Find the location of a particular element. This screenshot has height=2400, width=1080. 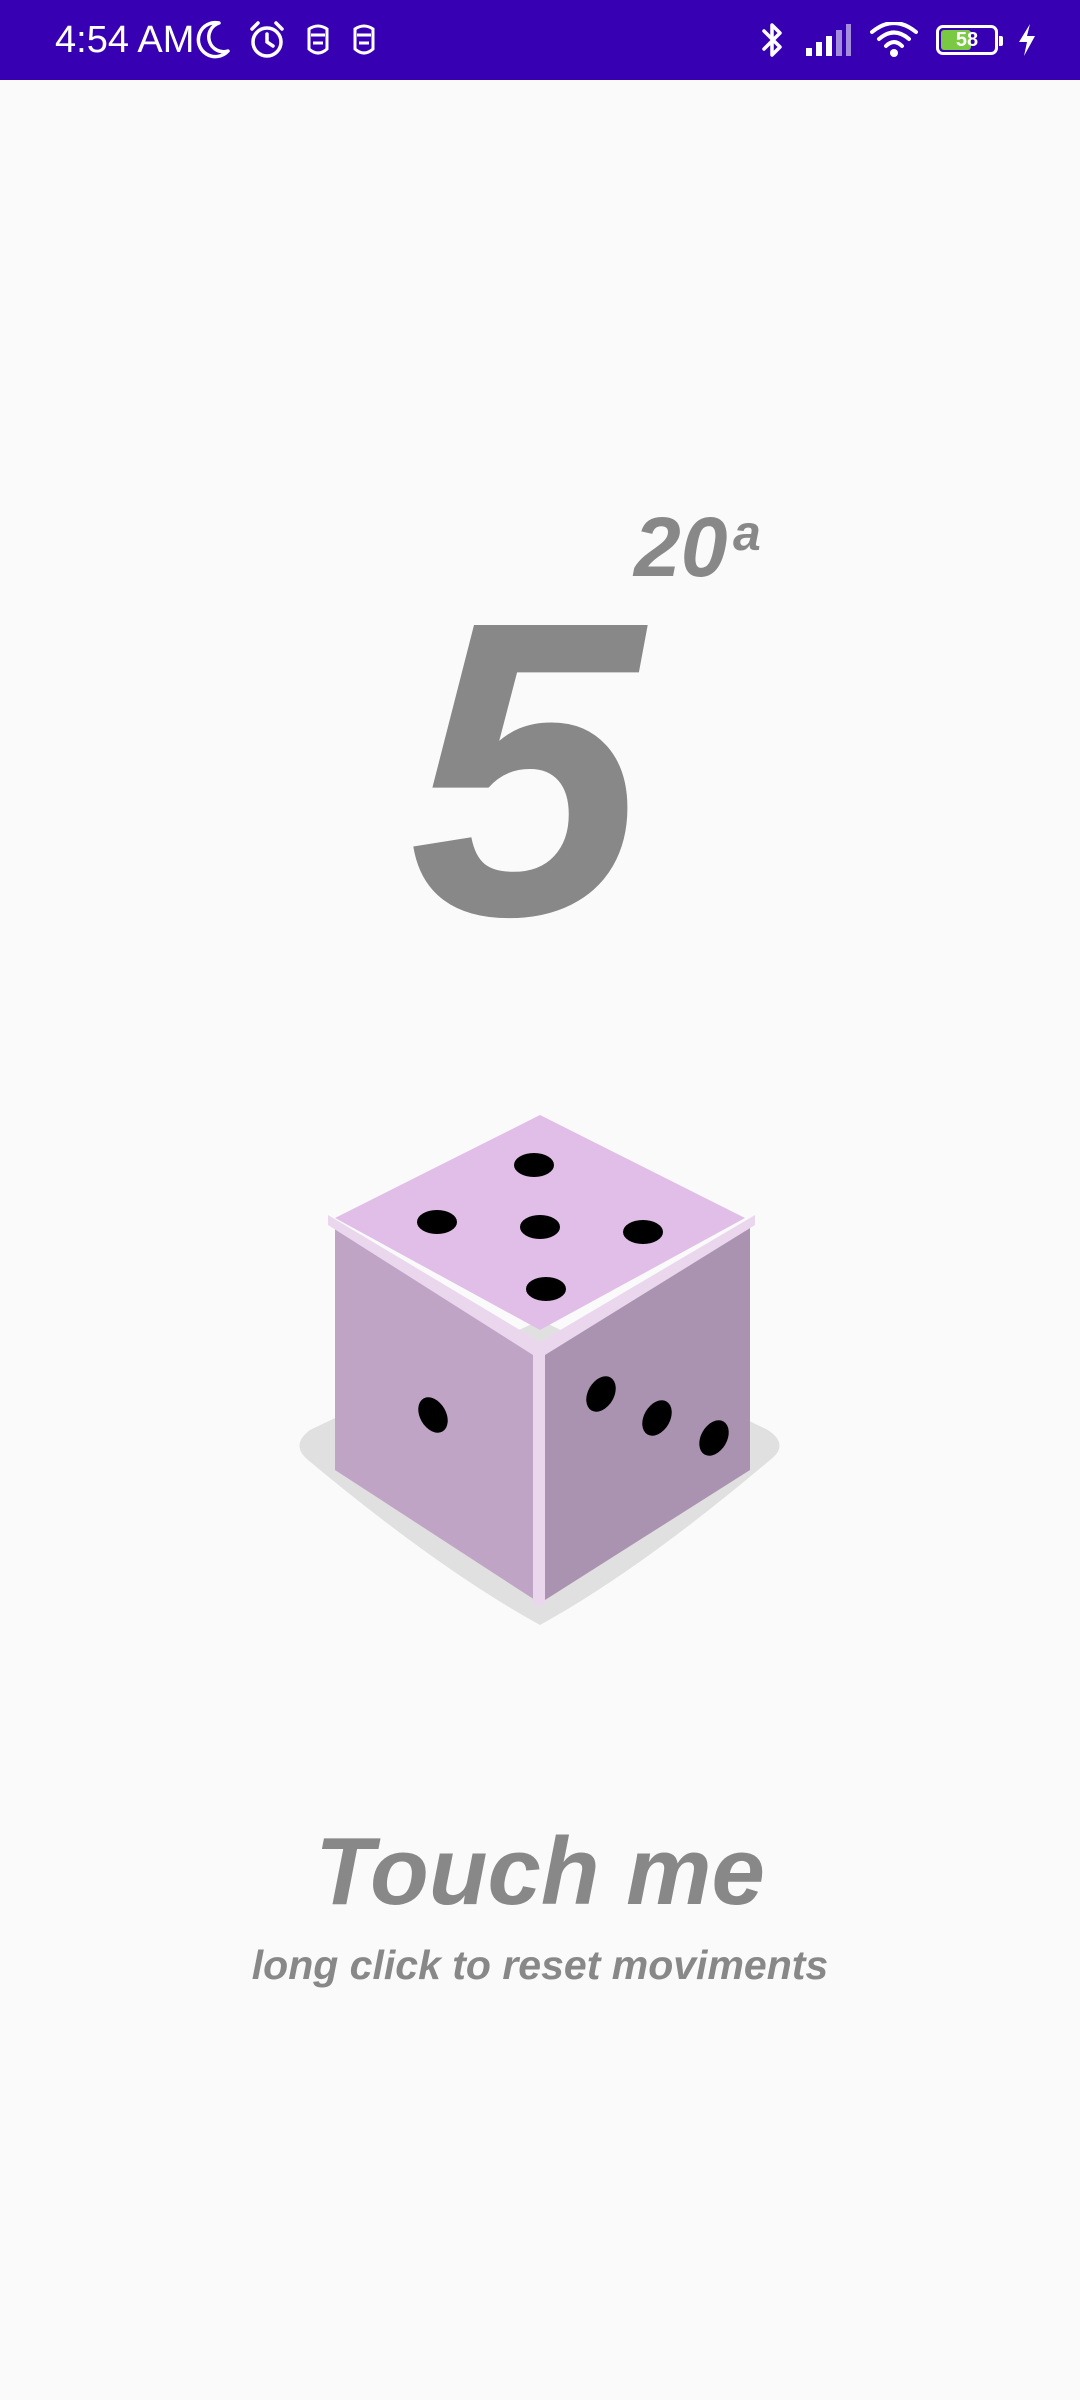

roll-count-suffix: a is located at coordinates (747, 533).